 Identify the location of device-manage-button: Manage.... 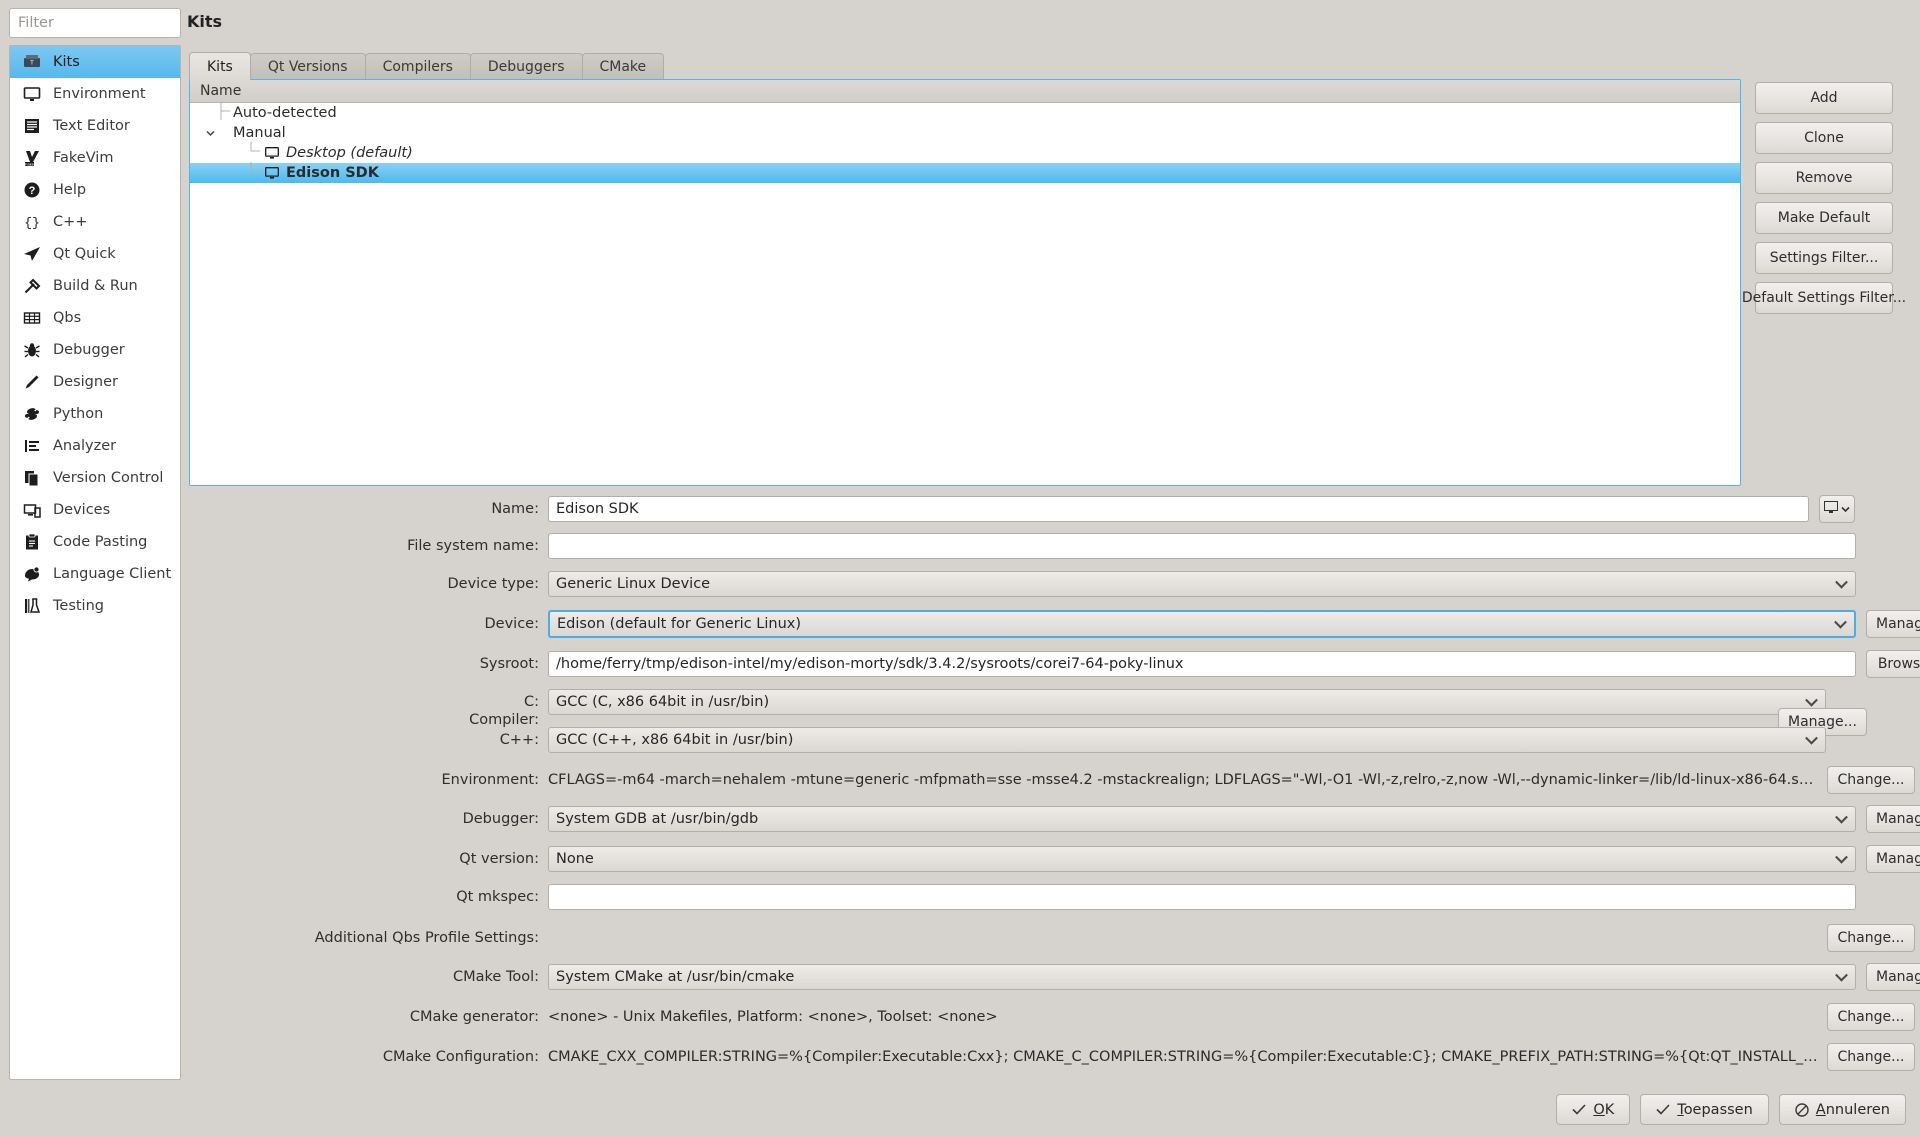
(1893, 624).